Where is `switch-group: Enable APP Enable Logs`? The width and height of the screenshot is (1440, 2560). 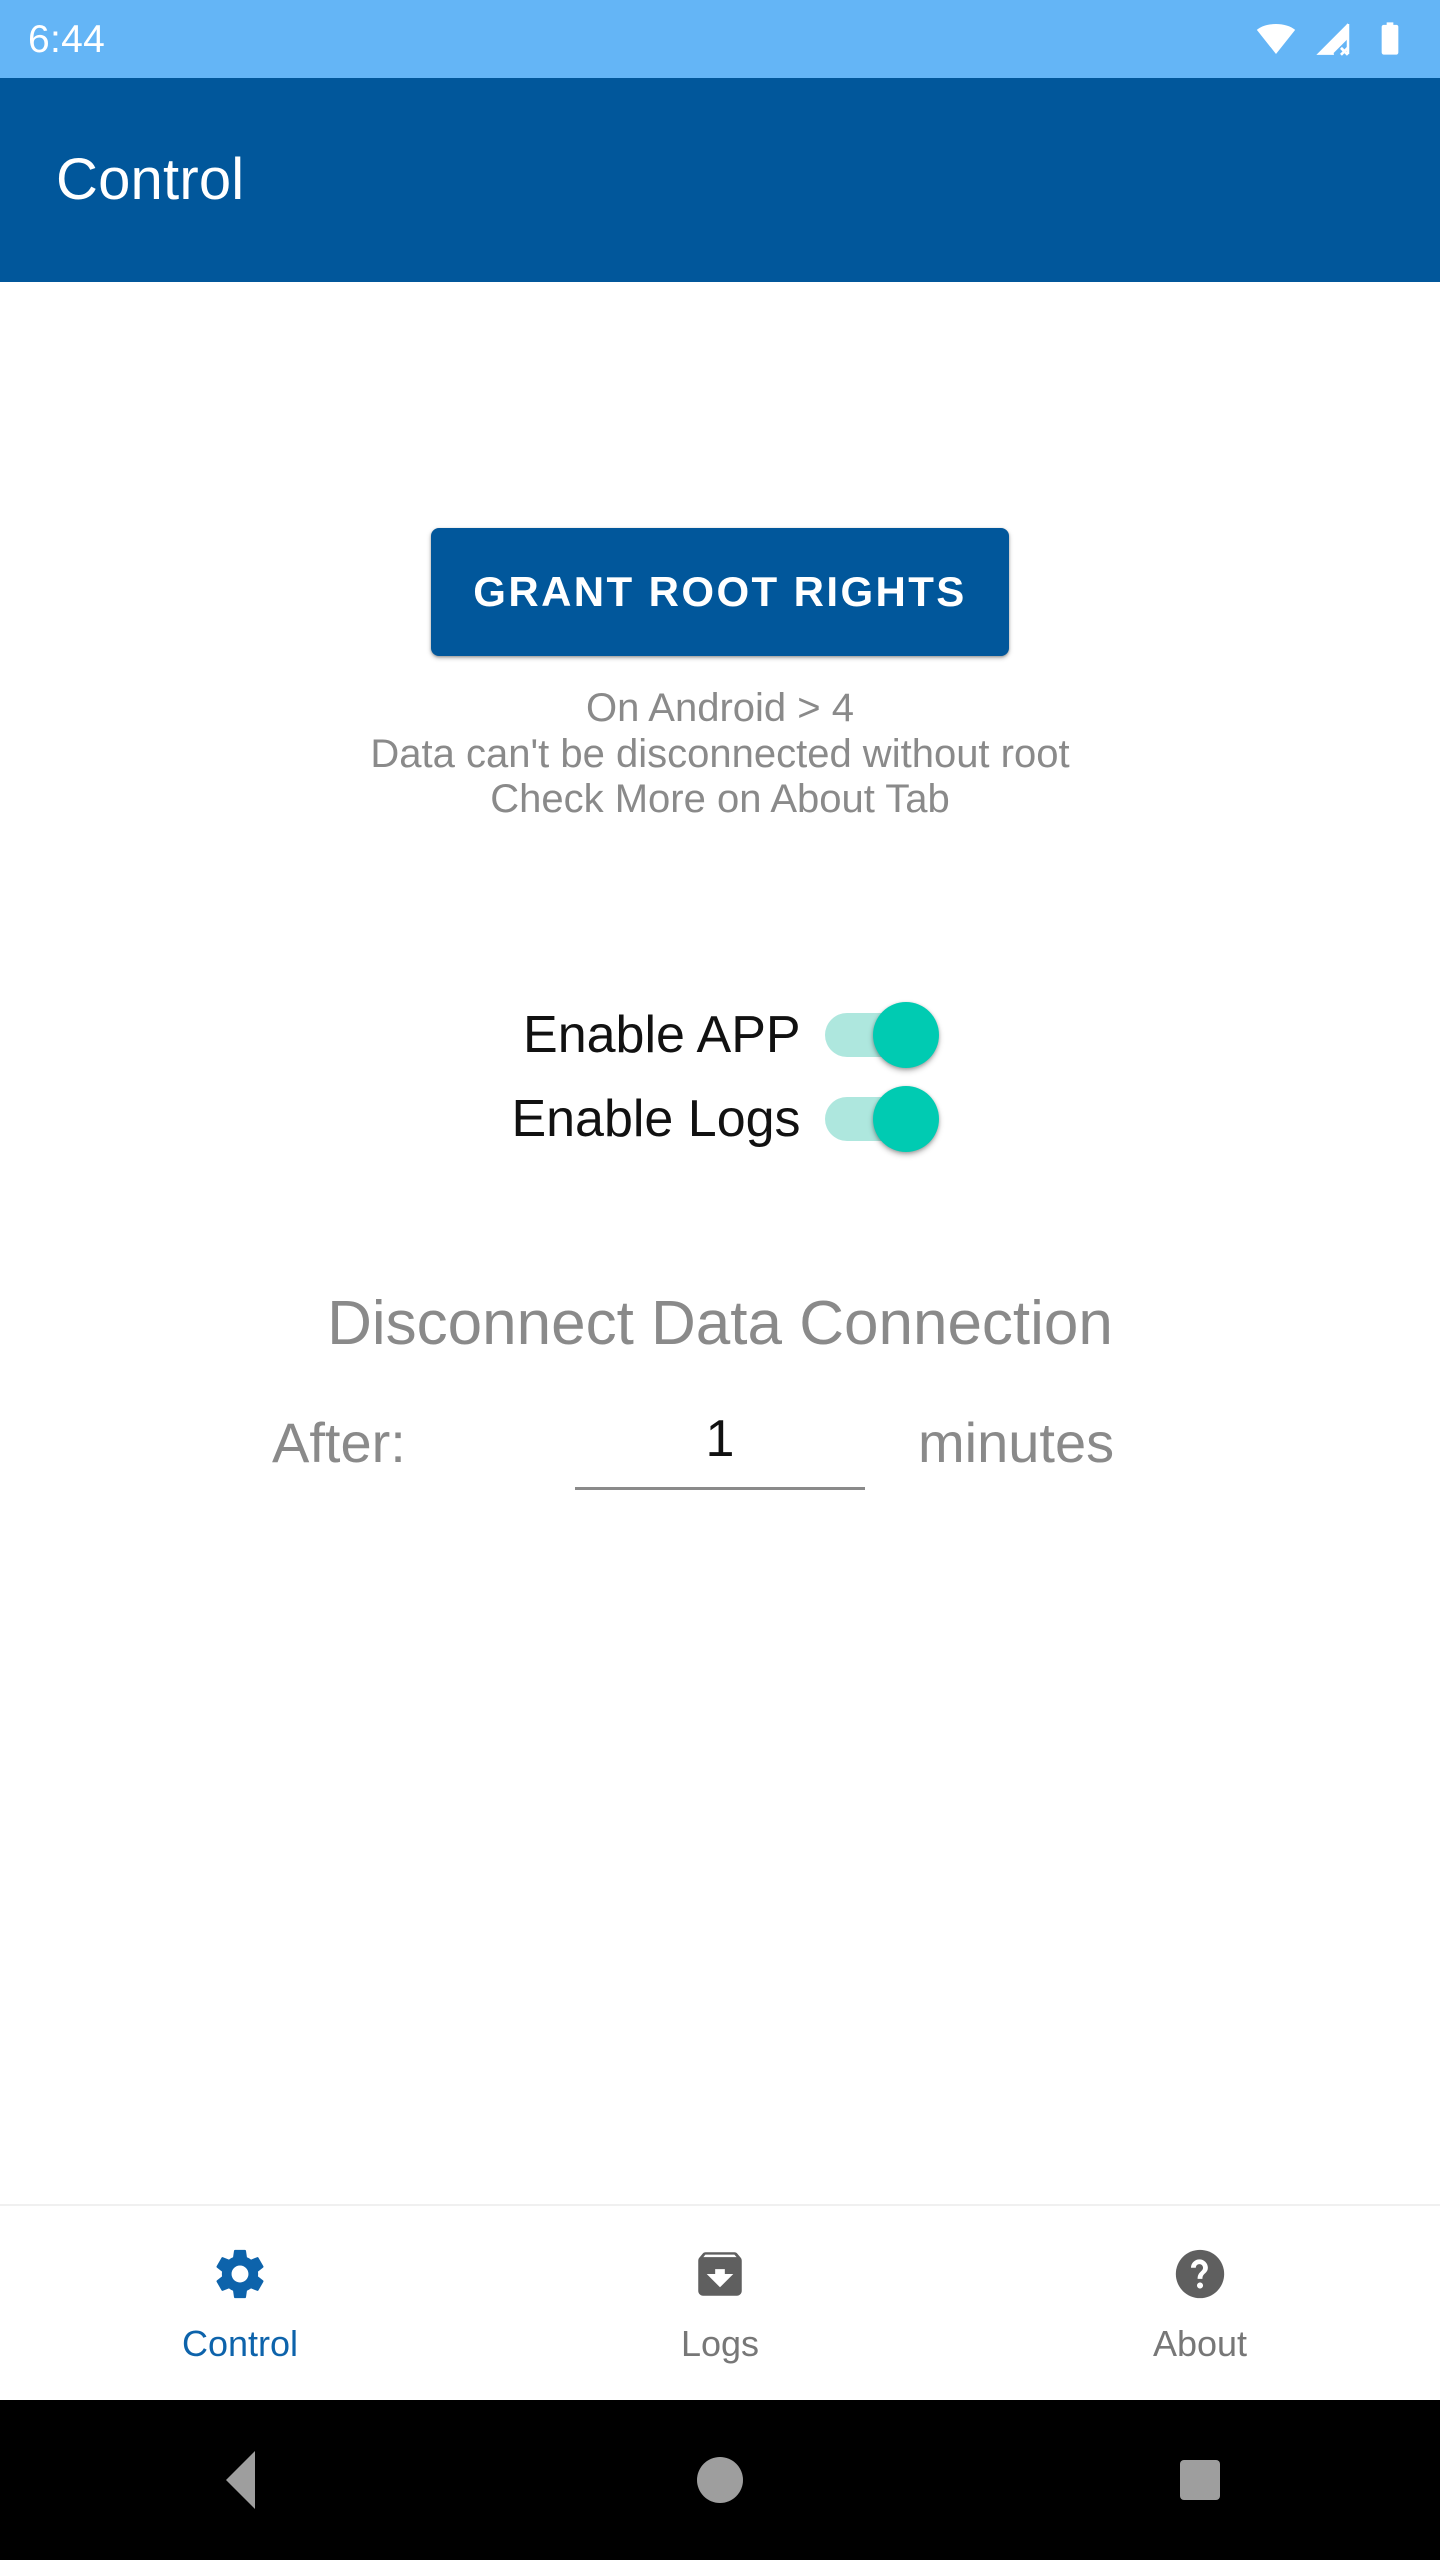
switch-group: Enable APP Enable Logs is located at coordinates (725, 1076).